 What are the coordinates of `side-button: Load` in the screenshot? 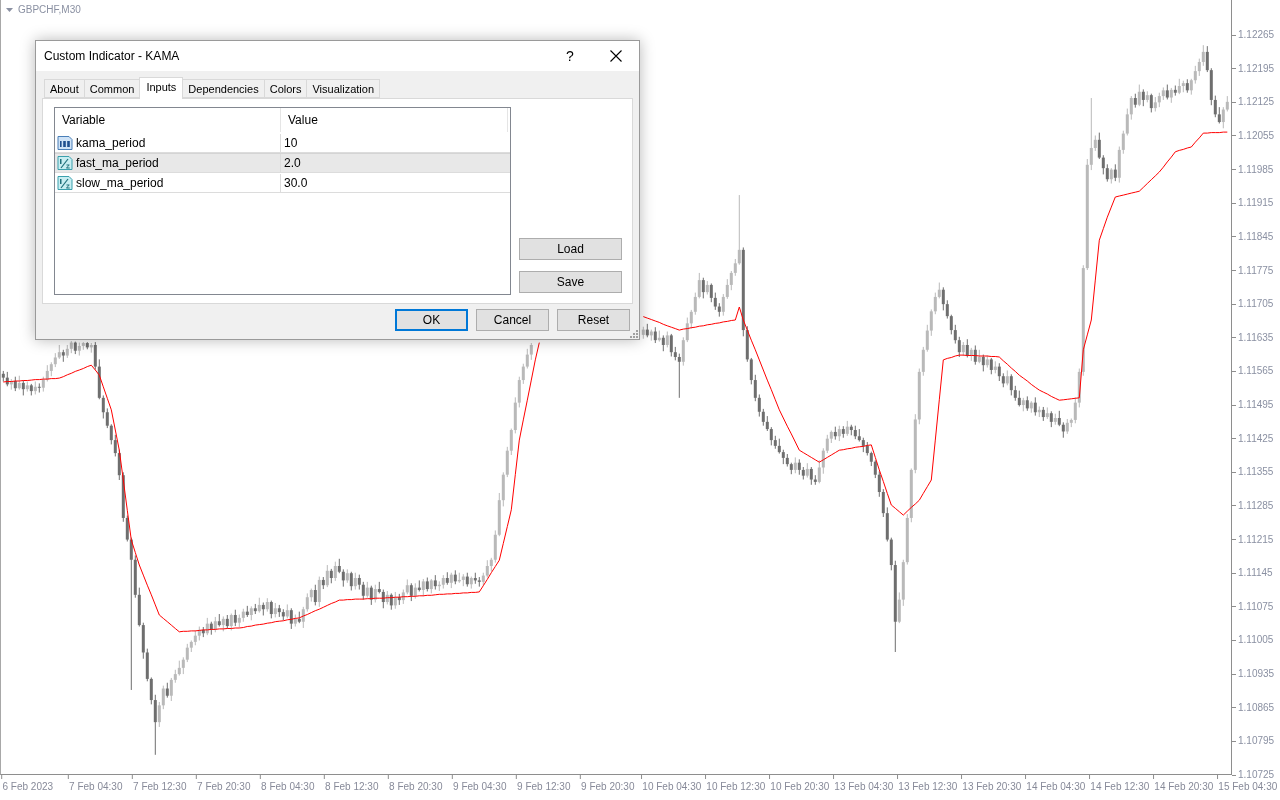 It's located at (570, 249).